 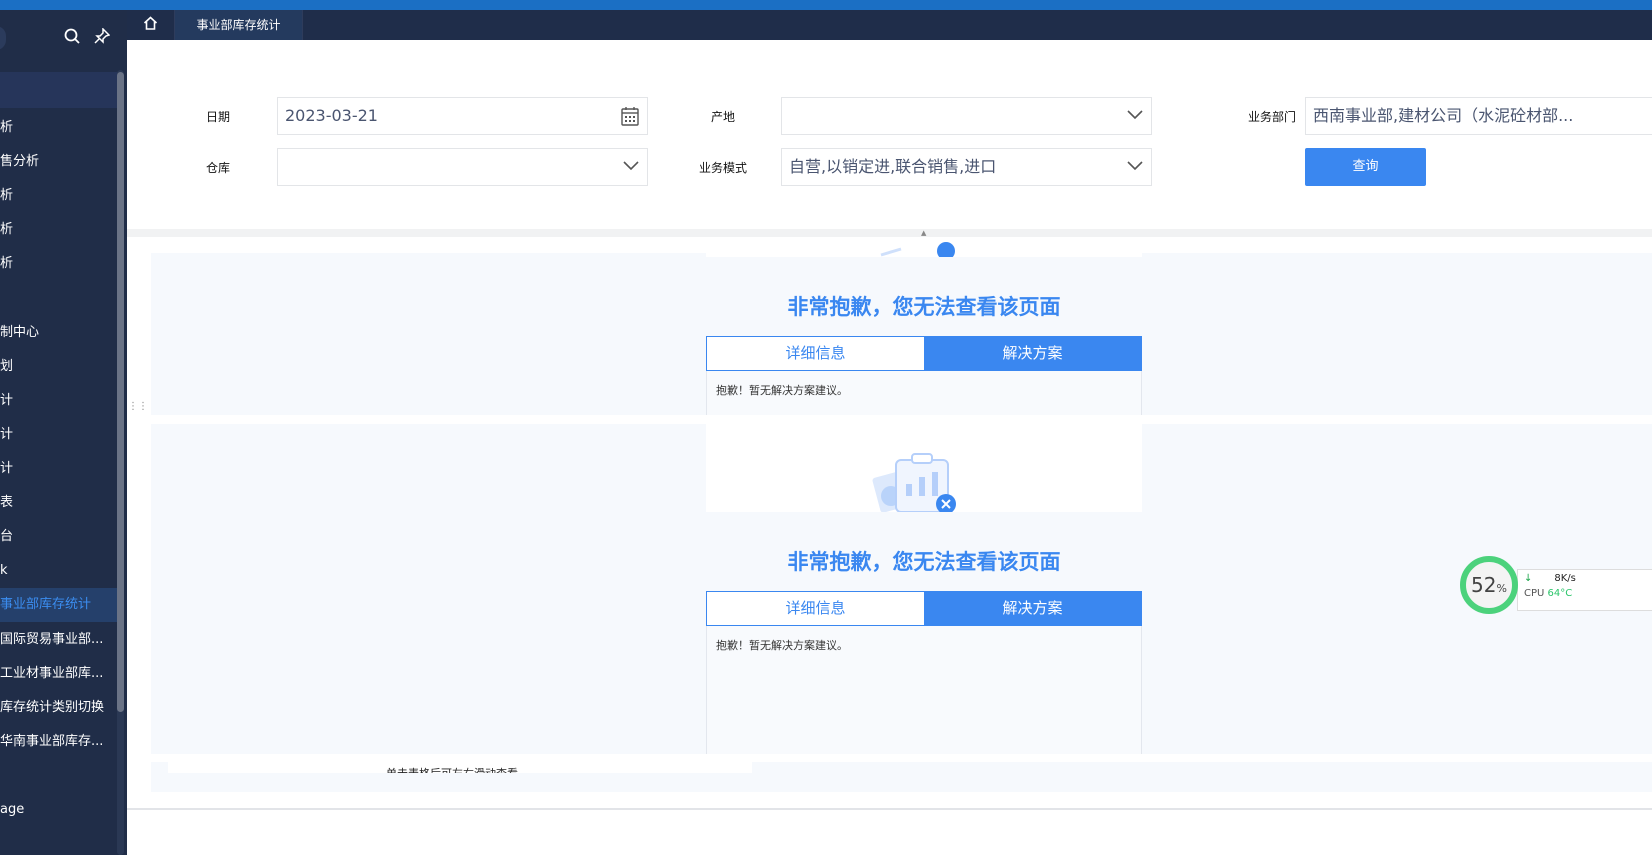 I want to click on sidebar-scrollbar-thumb, so click(x=120, y=392).